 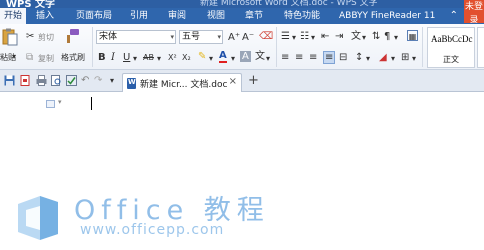 I want to click on print-icon, so click(x=41, y=80).